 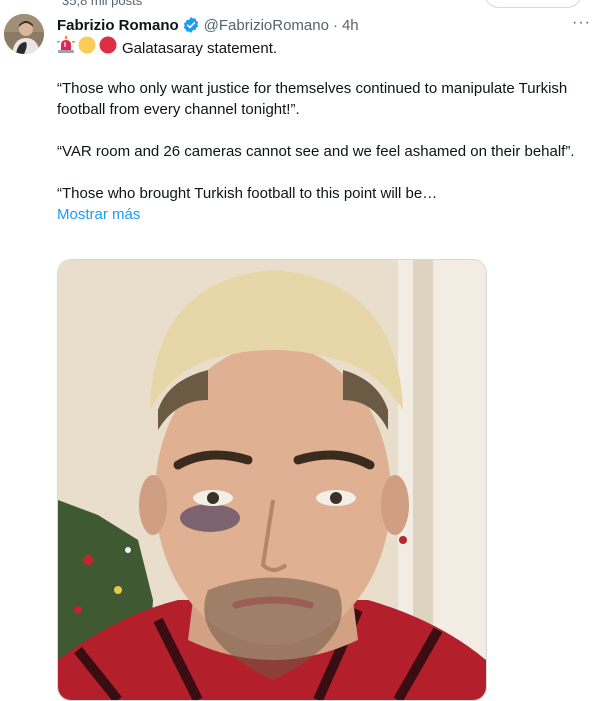 What do you see at coordinates (581, 23) in the screenshot?
I see `ellipsis-icon: ···` at bounding box center [581, 23].